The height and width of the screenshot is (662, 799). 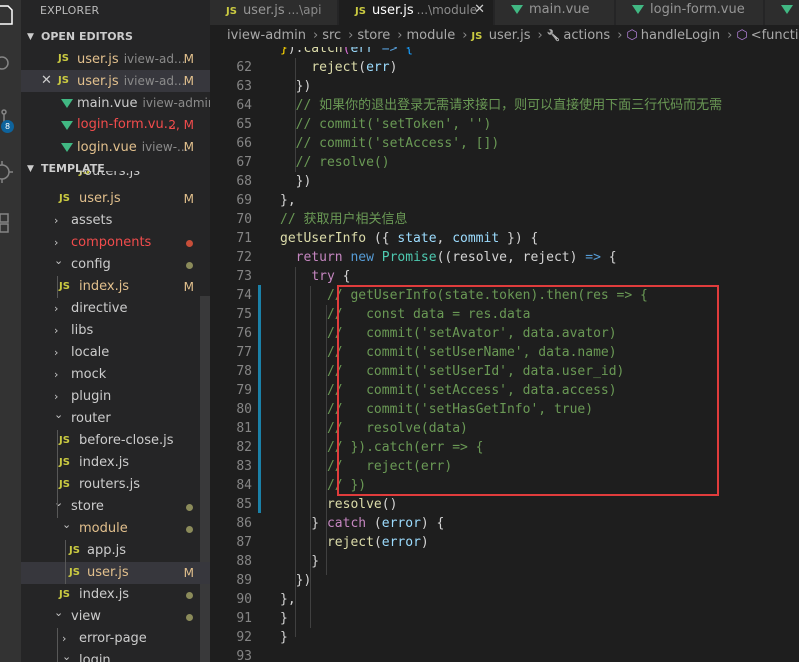 What do you see at coordinates (91, 264) in the screenshot?
I see `tree-item-label: config` at bounding box center [91, 264].